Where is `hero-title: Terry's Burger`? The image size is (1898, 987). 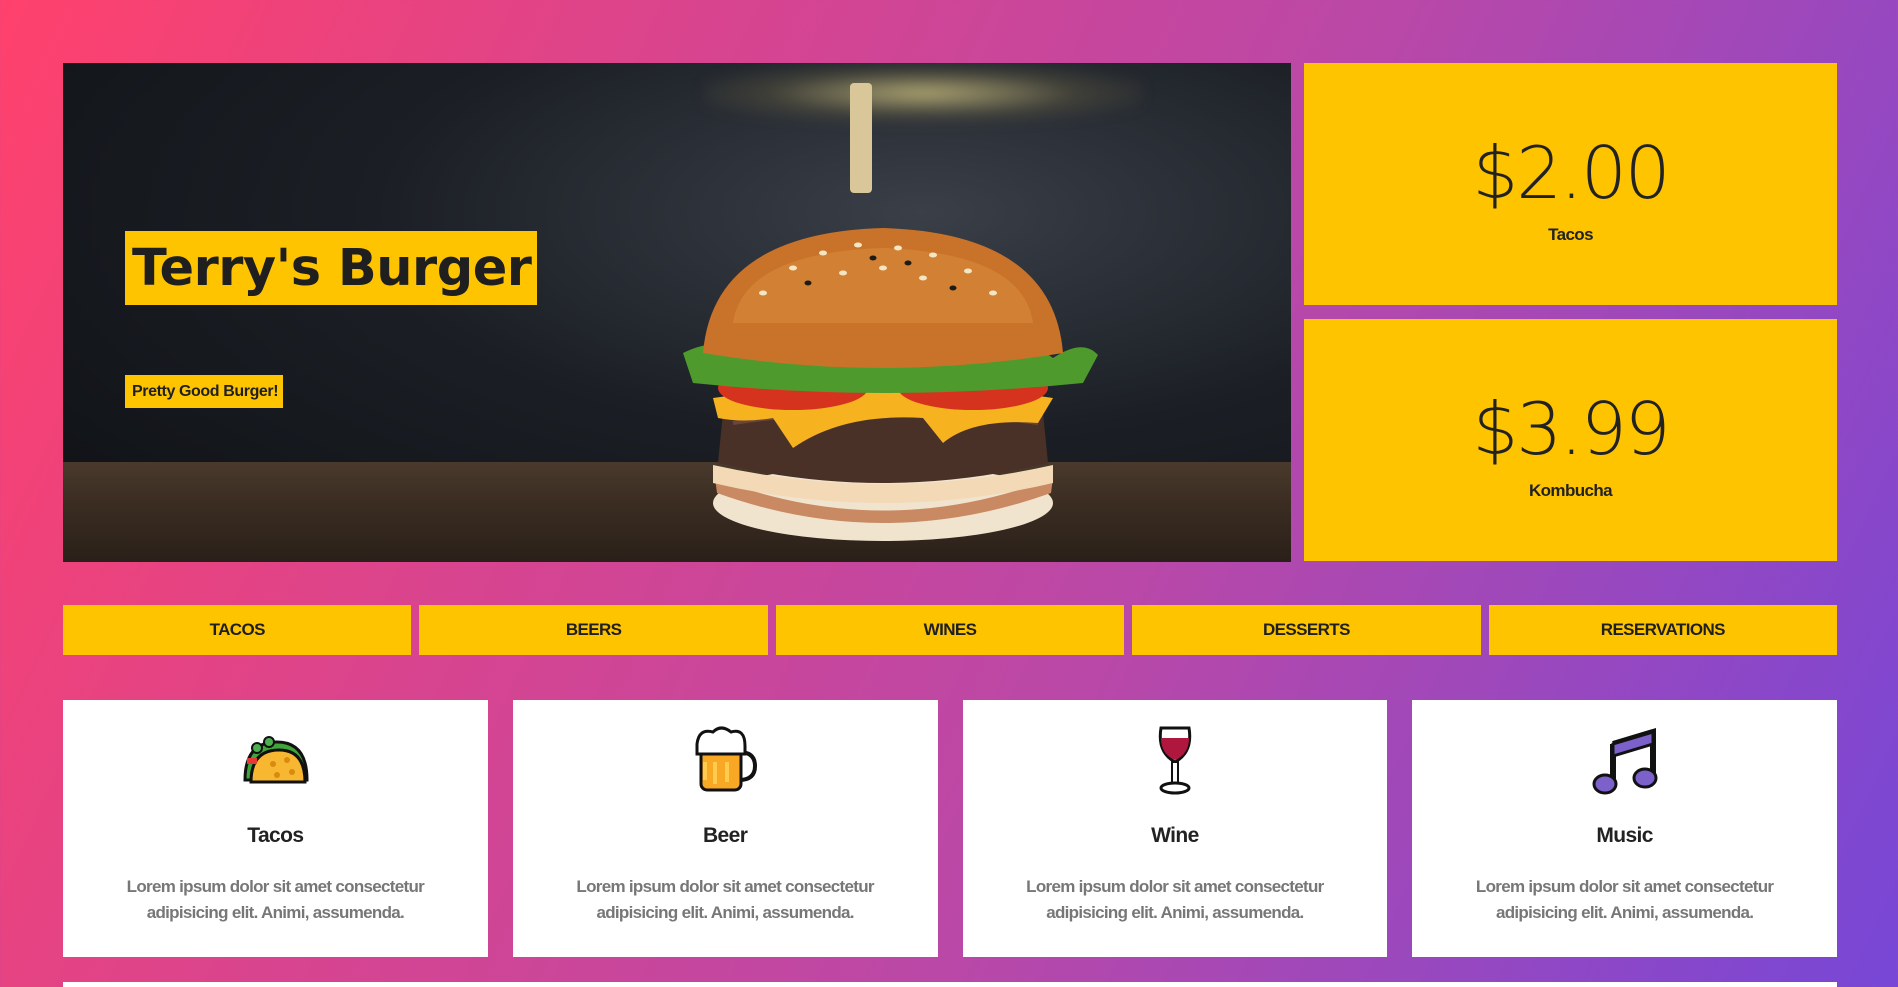
hero-title: Terry's Burger is located at coordinates (331, 268).